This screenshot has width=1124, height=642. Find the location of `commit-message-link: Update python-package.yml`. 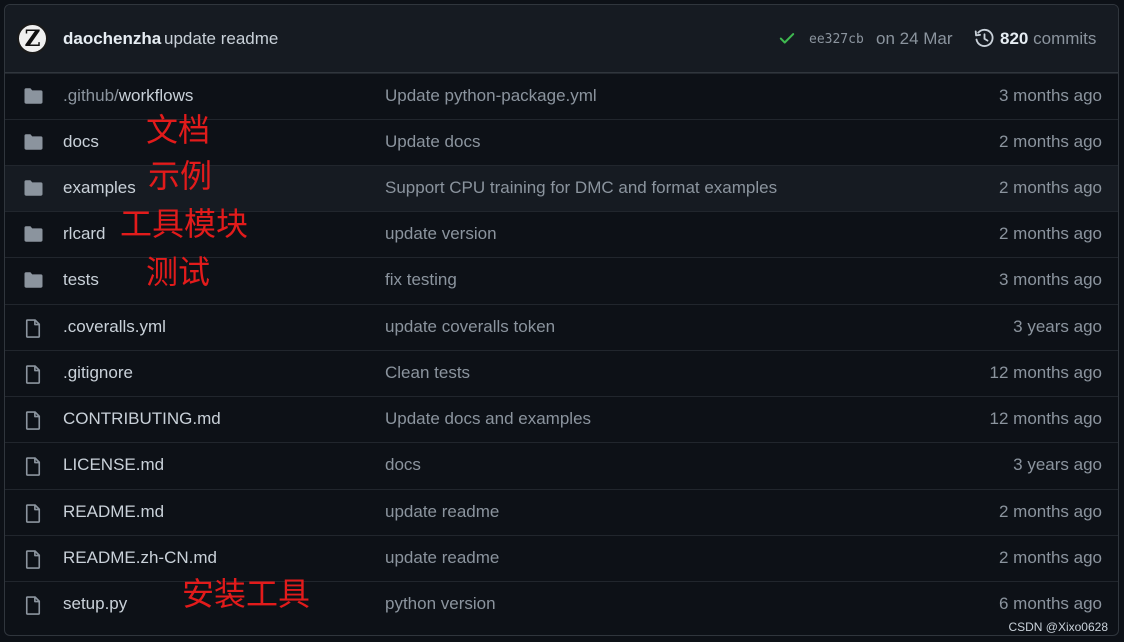

commit-message-link: Update python-package.yml is located at coordinates (491, 96).